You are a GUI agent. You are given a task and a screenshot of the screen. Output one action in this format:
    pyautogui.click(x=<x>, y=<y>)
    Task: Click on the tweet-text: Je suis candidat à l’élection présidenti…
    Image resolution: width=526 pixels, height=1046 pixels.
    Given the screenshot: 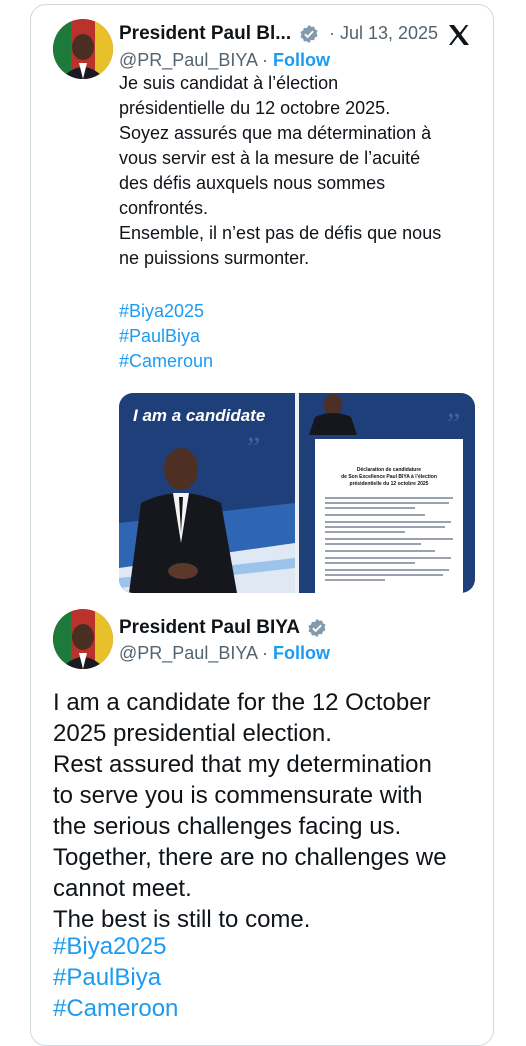 What is the action you would take?
    pyautogui.click(x=304, y=171)
    